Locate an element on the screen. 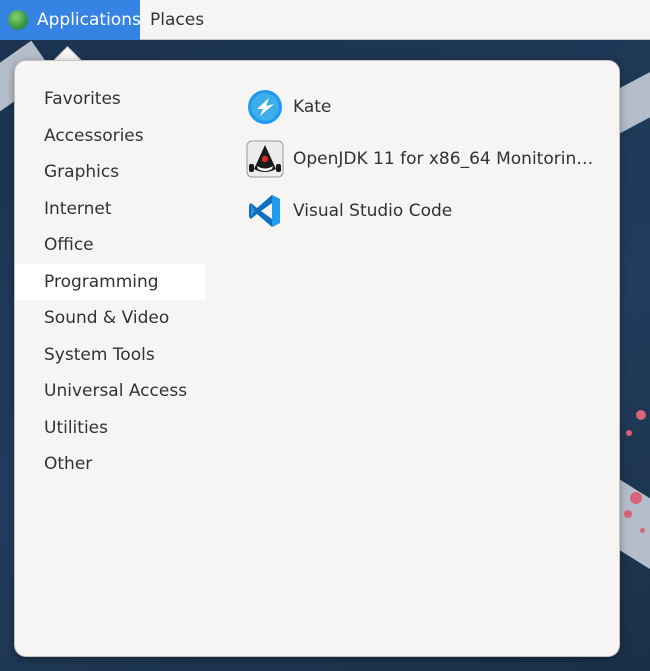 This screenshot has width=650, height=671. category-item-graphics: Graphics is located at coordinates (110, 172).